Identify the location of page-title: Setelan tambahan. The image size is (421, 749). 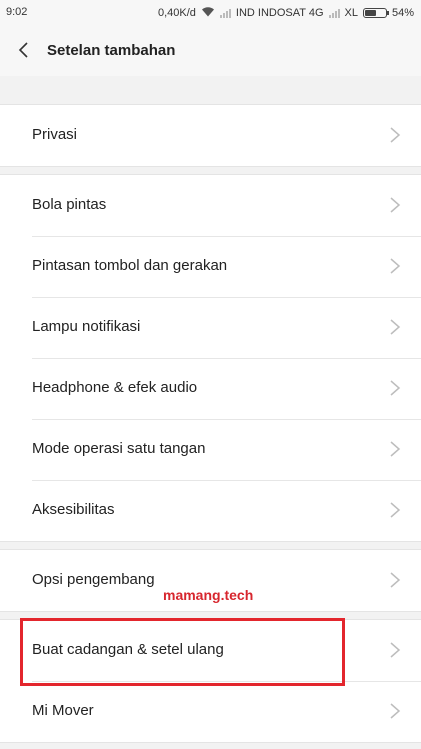
(111, 50).